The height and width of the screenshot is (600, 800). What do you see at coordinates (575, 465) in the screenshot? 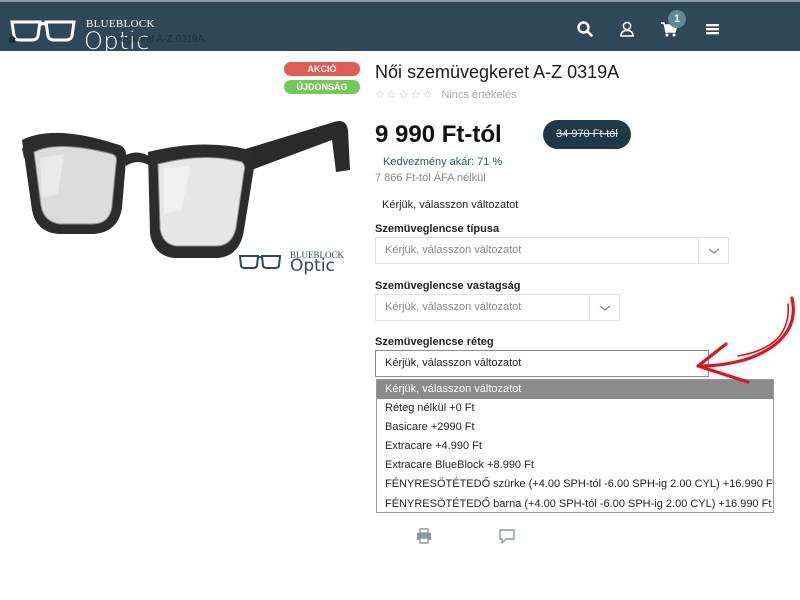
I see `dropdown-option: Extracare BlueBlock +8.990 Ft` at bounding box center [575, 465].